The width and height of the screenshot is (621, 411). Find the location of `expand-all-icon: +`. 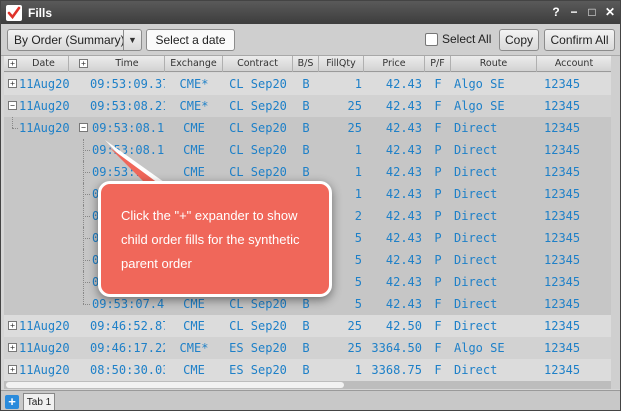

expand-all-icon: + is located at coordinates (12, 63).